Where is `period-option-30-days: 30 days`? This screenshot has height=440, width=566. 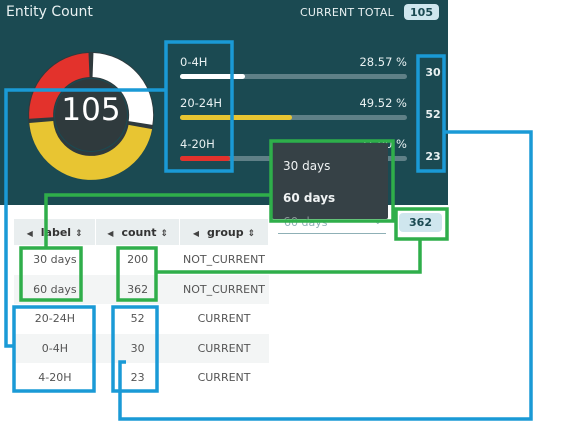
period-option-30-days: 30 days is located at coordinates (306, 166).